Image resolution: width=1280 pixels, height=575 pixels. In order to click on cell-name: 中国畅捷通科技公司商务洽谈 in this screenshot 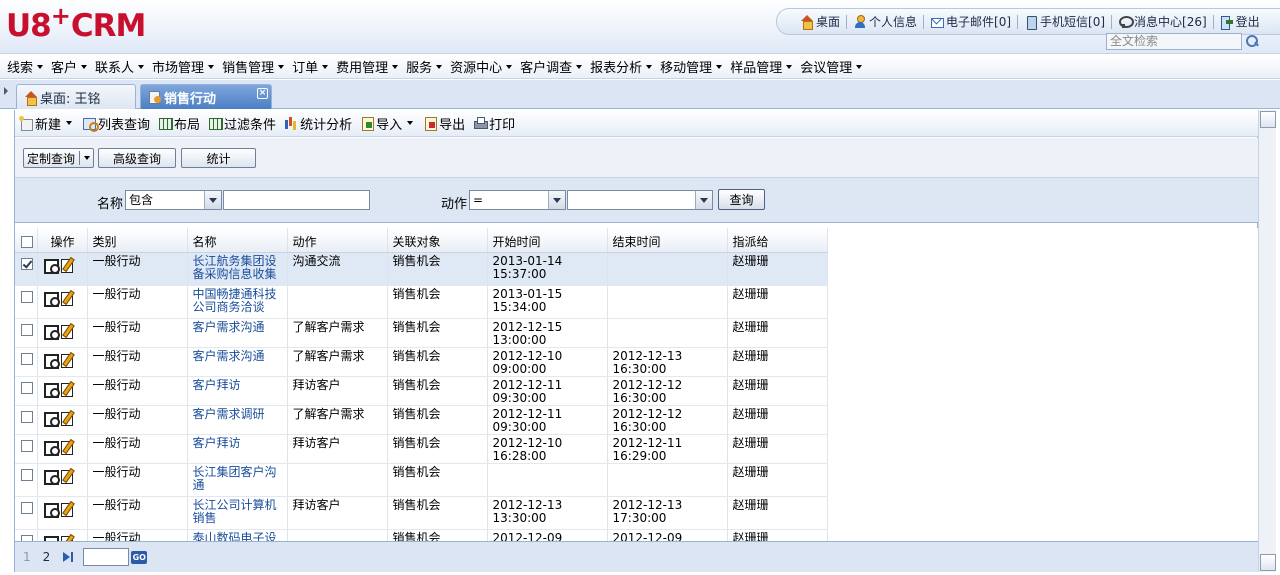, I will do `click(237, 302)`.